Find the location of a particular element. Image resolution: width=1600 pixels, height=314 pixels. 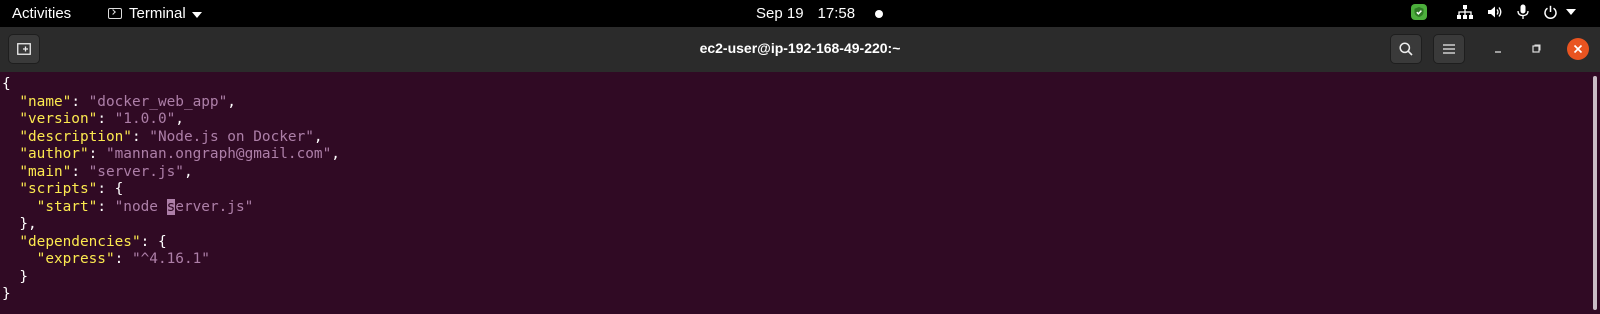

json-line-deps-close: } is located at coordinates (15, 276).